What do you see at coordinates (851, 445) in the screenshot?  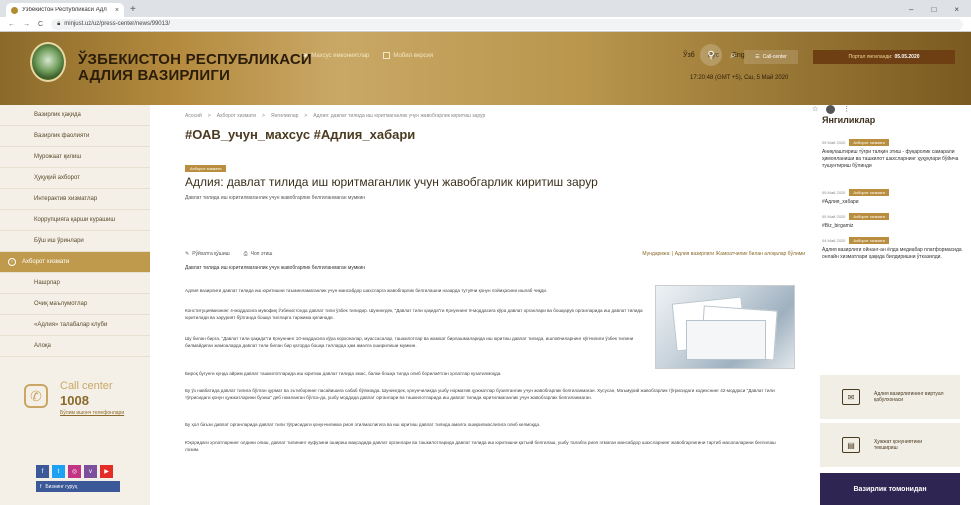 I see `document-icon: ▤` at bounding box center [851, 445].